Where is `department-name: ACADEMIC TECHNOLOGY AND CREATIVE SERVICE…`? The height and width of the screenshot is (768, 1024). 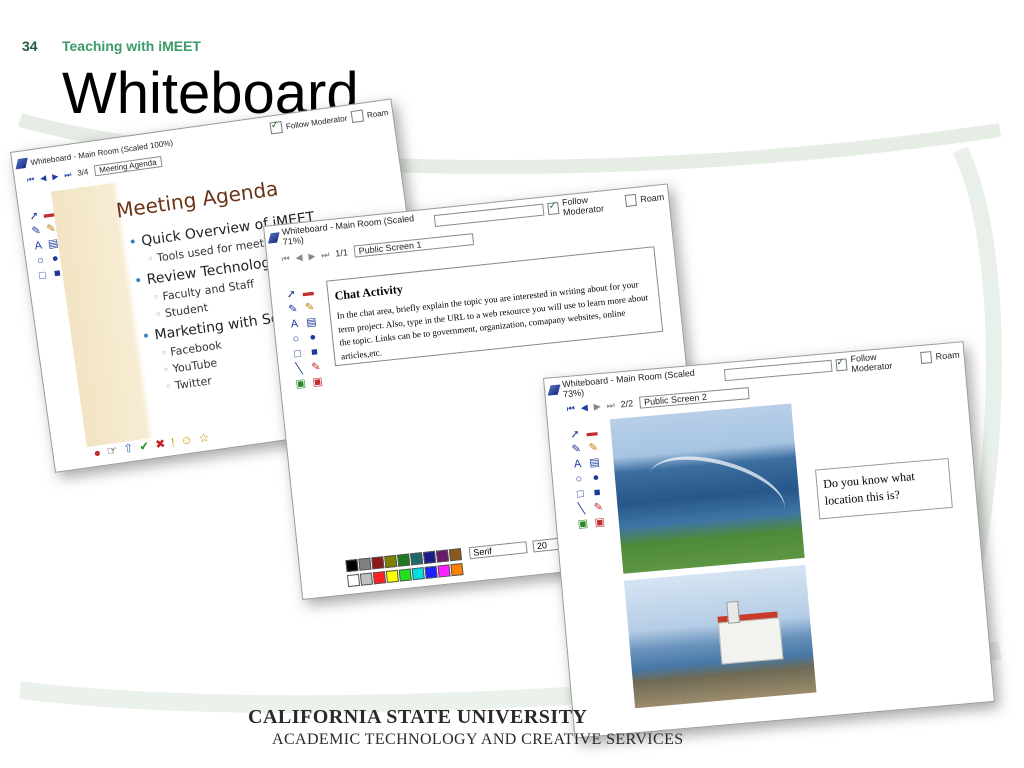 department-name: ACADEMIC TECHNOLOGY AND CREATIVE SERVICE… is located at coordinates (478, 739).